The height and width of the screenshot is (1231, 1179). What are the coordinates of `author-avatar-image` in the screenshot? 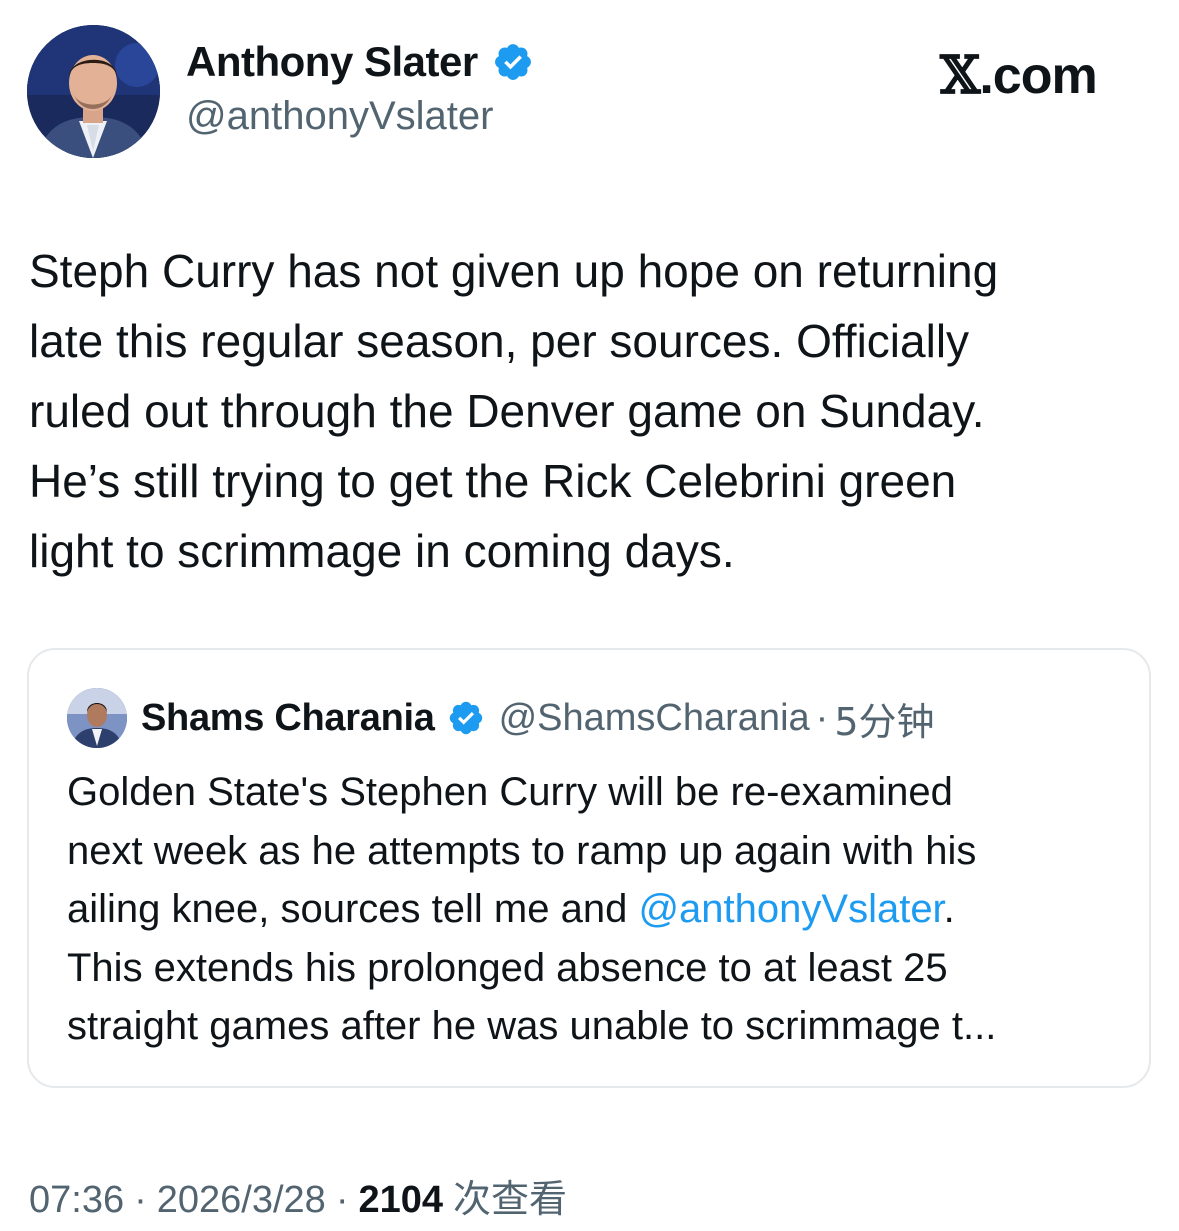 It's located at (93, 91).